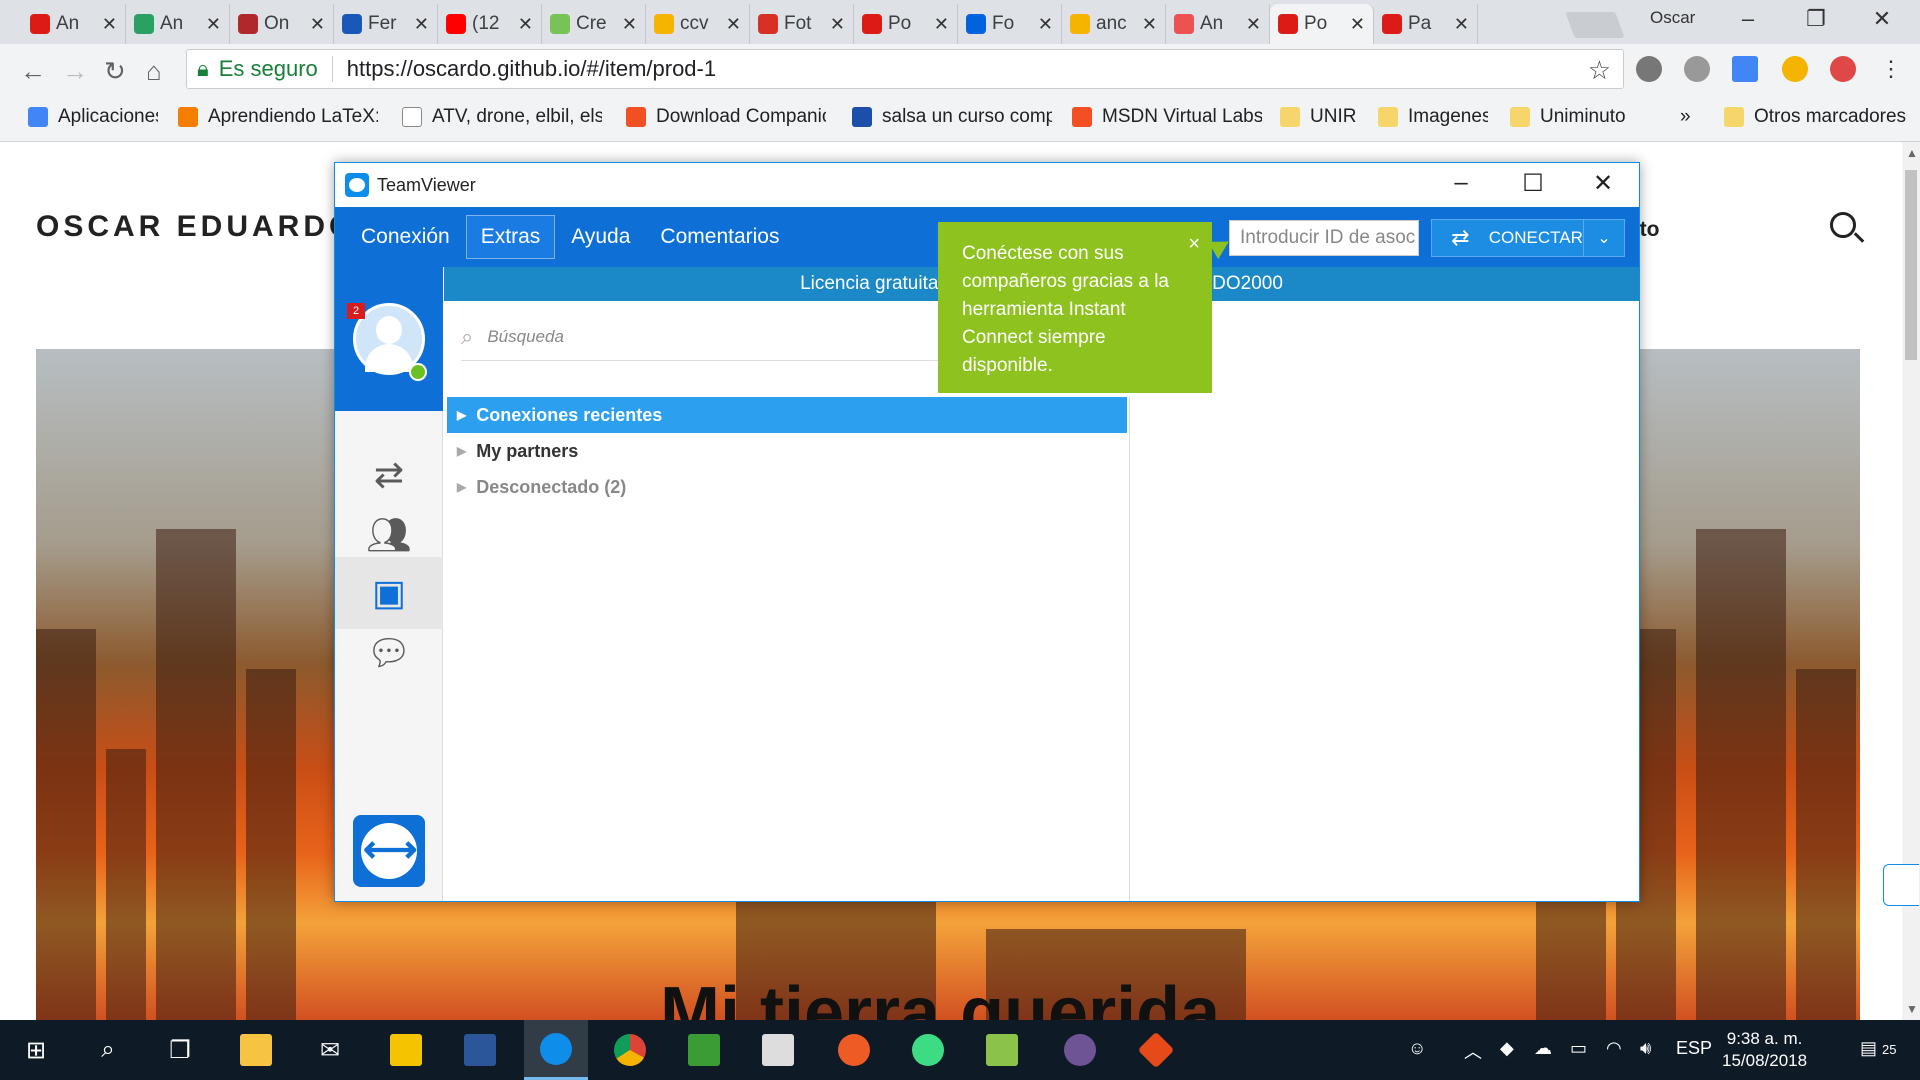 This screenshot has height=1080, width=1920. Describe the element at coordinates (726, 117) in the screenshot. I see `bookmark-item: Download Companio` at that location.